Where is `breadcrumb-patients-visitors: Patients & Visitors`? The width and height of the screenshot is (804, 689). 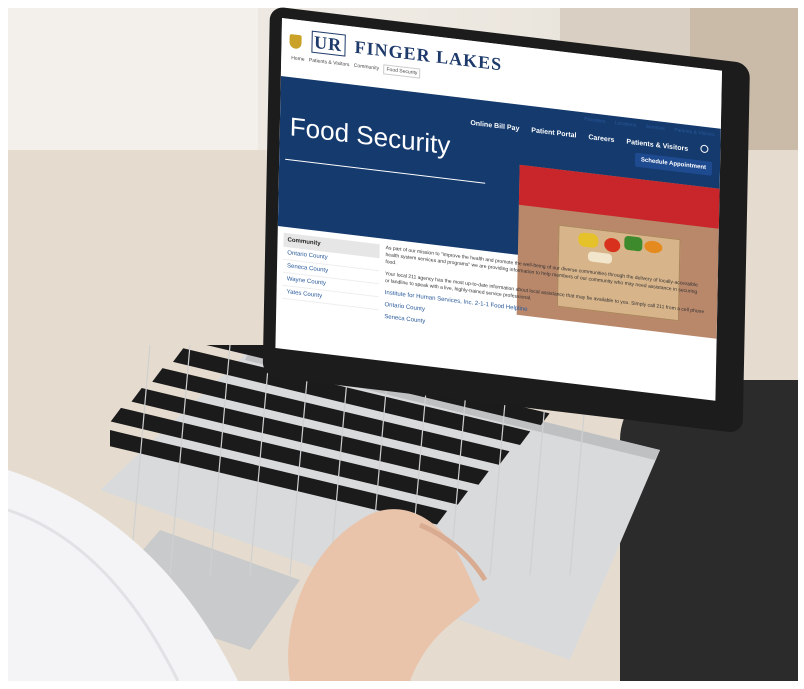 breadcrumb-patients-visitors: Patients & Visitors is located at coordinates (329, 62).